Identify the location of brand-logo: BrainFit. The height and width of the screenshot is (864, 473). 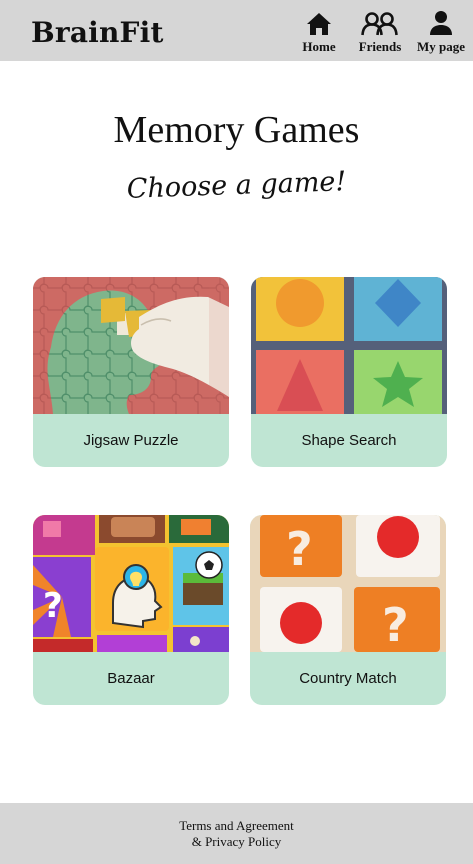
(97, 32).